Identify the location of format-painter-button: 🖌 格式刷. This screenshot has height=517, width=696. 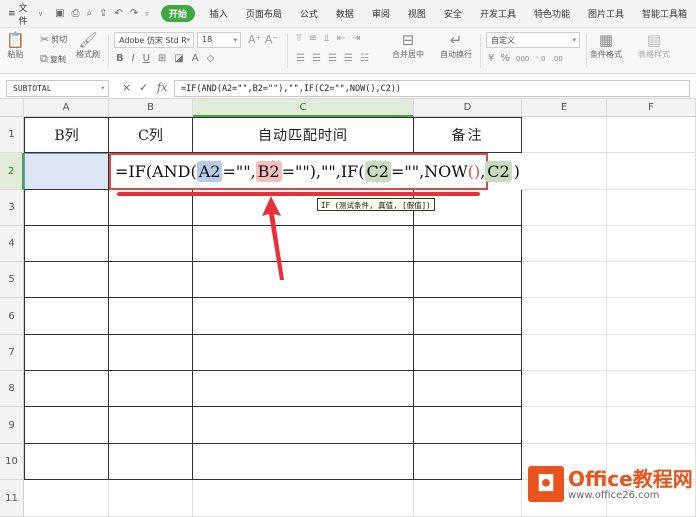
(88, 45).